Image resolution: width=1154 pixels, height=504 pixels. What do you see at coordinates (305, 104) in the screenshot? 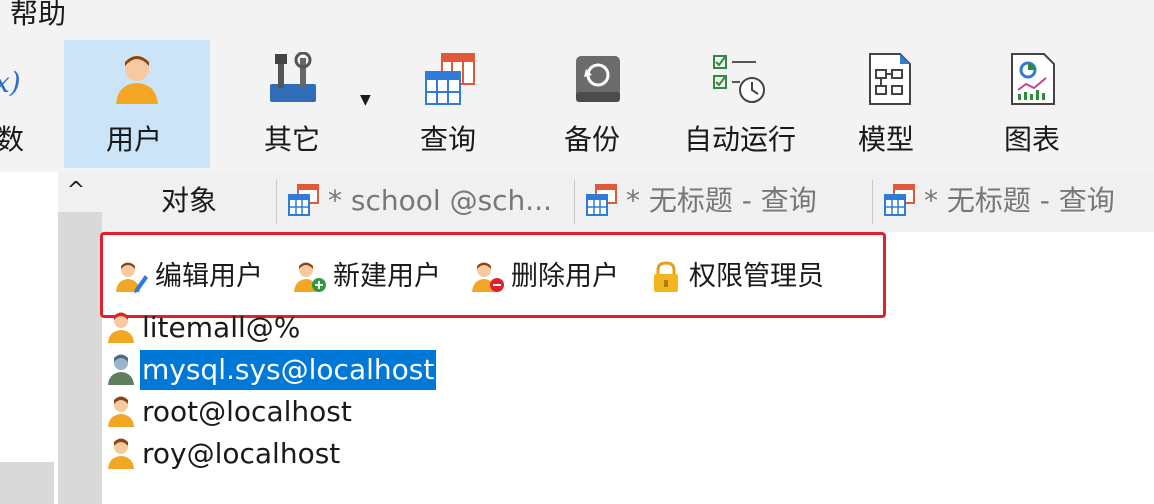
I see `toolbar-button-other: 其它 ▼` at bounding box center [305, 104].